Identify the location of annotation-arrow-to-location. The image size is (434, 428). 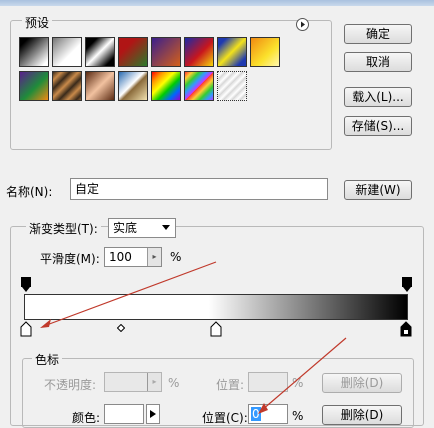
(304, 374).